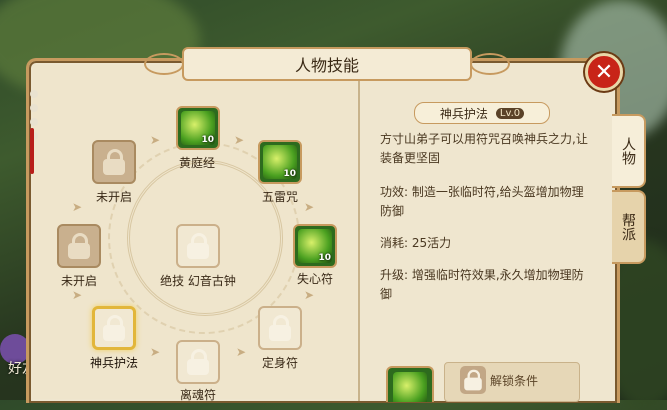 This screenshot has width=667, height=410. I want to click on prerequisite-skill-icon, so click(410, 384).